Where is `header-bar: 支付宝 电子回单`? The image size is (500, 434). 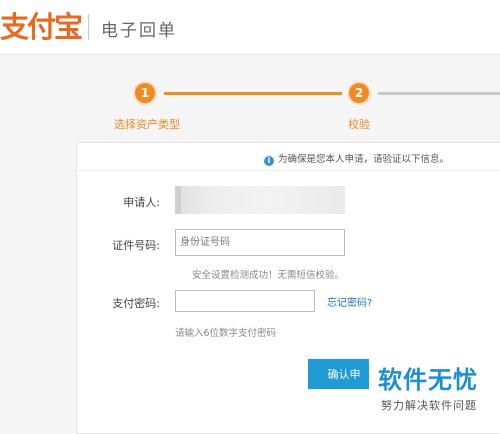
header-bar: 支付宝 电子回单 is located at coordinates (250, 27).